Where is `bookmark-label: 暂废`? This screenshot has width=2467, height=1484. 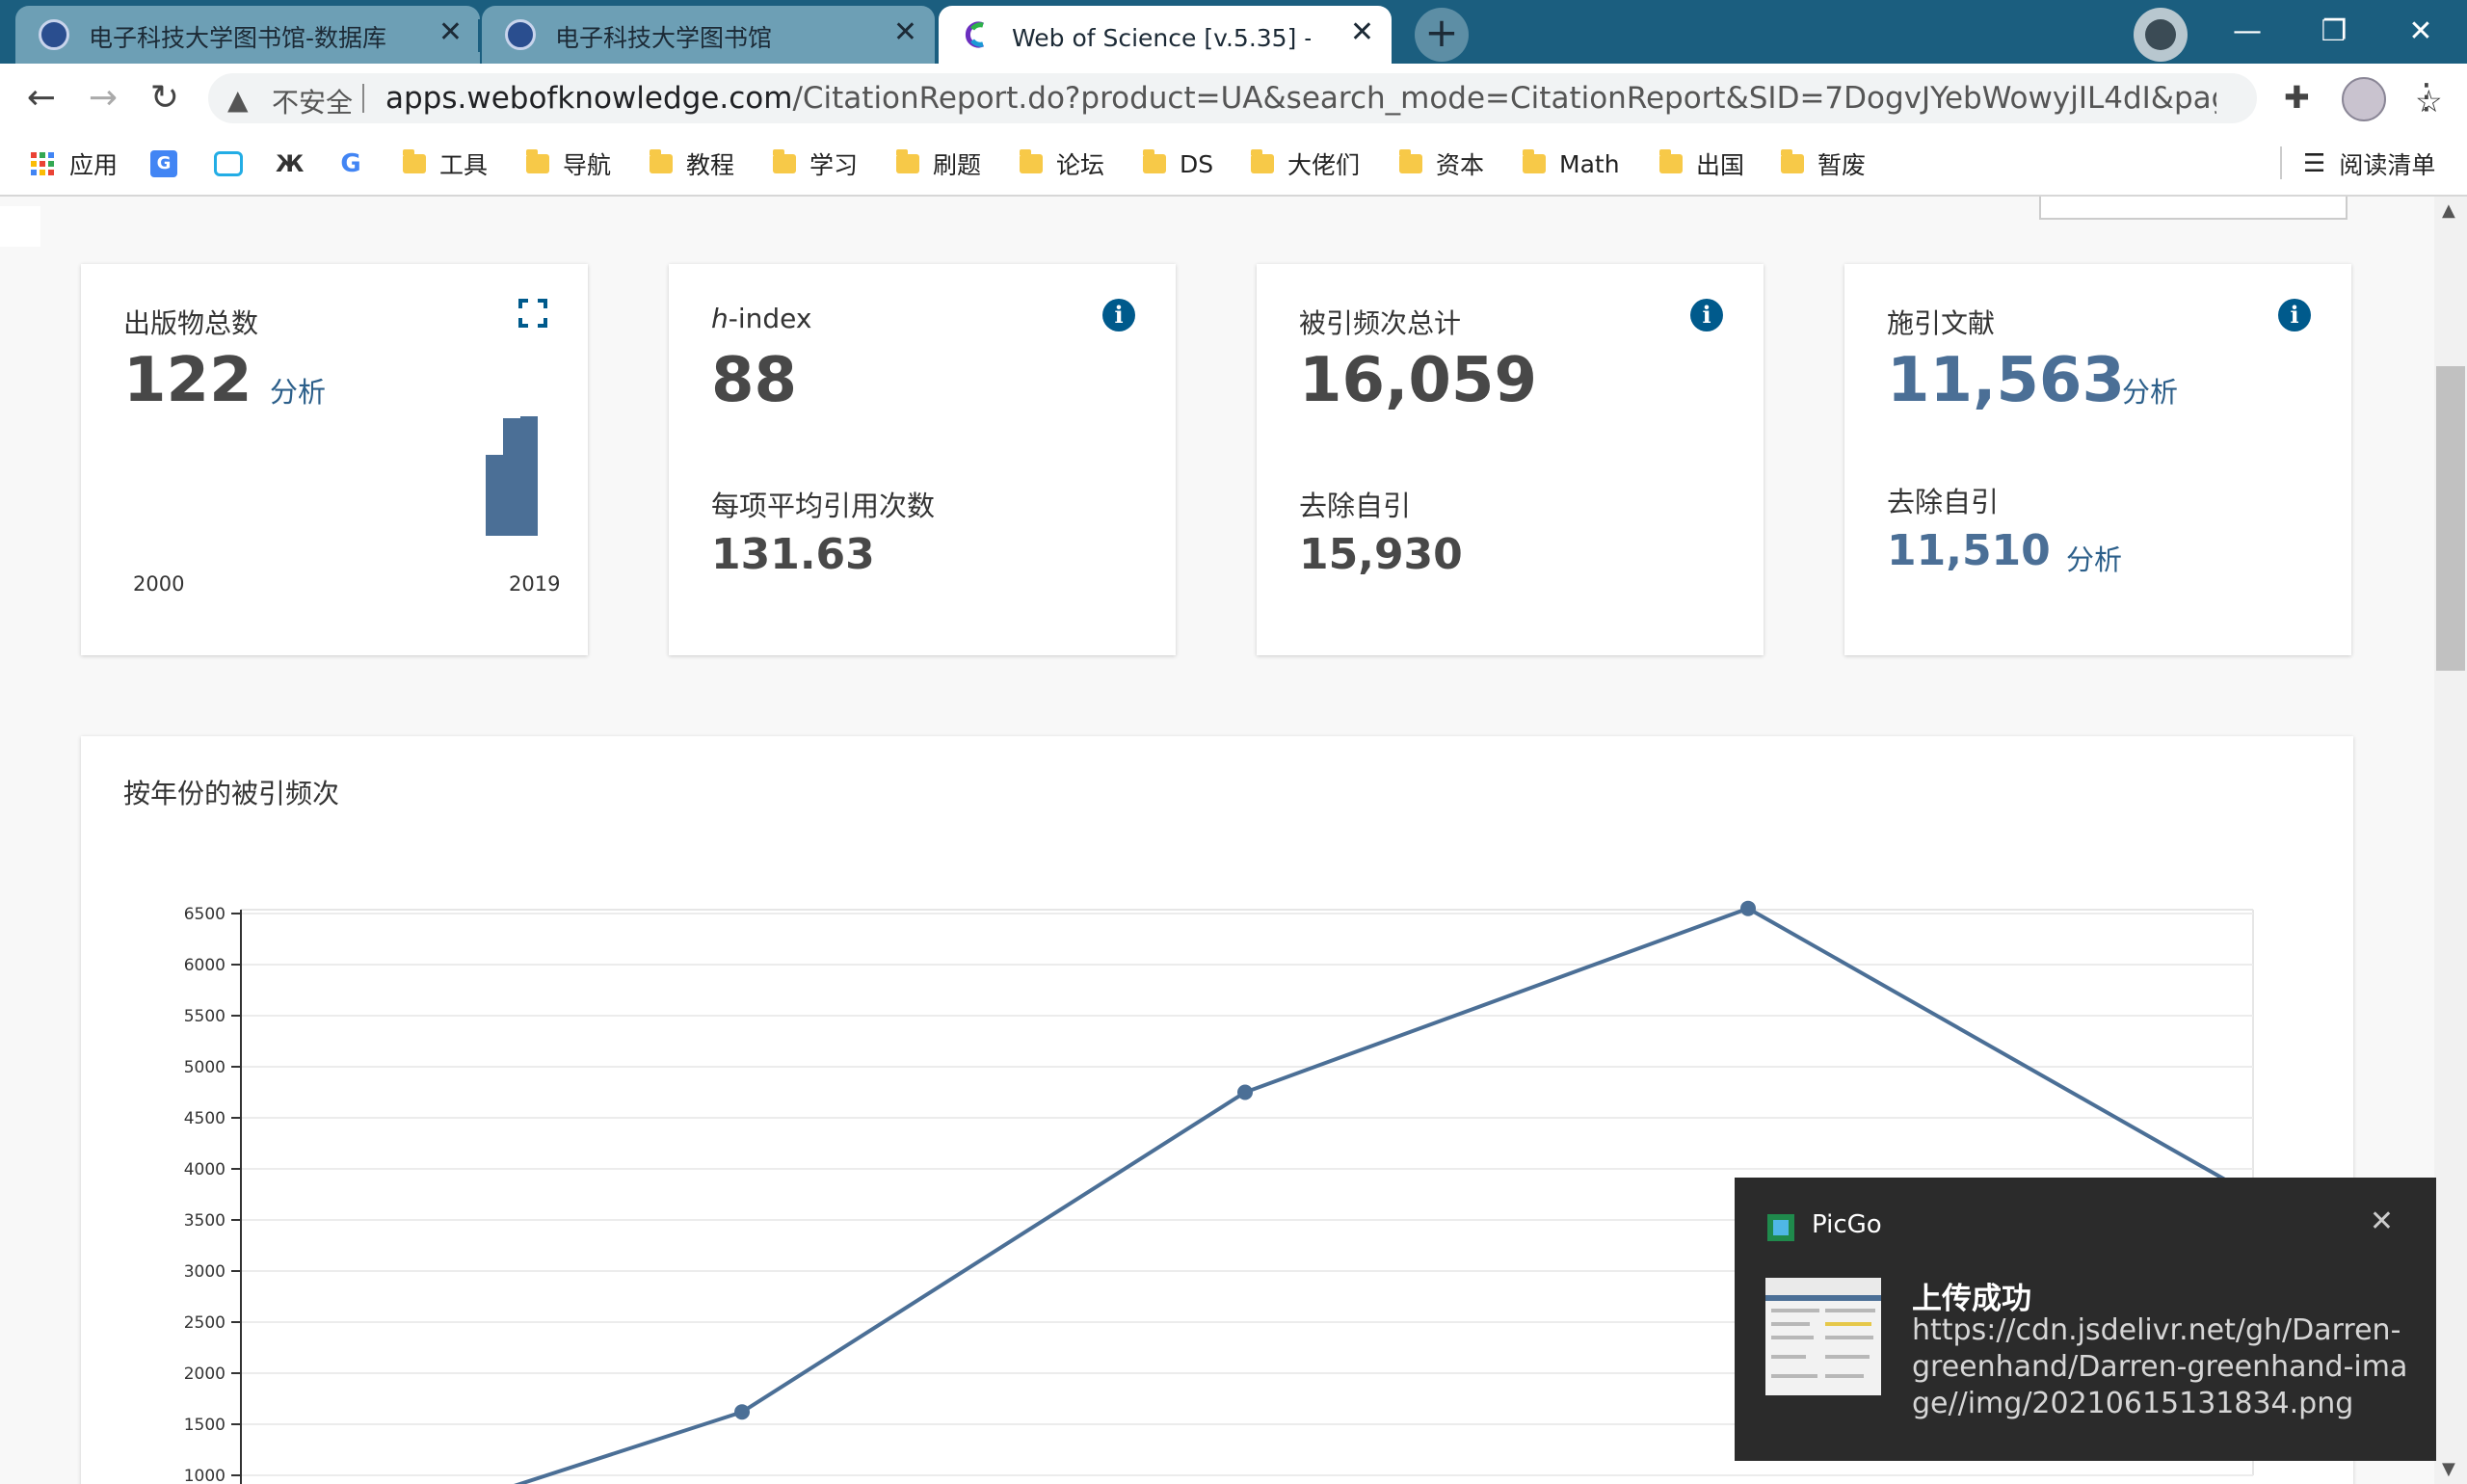 bookmark-label: 暂废 is located at coordinates (1842, 165).